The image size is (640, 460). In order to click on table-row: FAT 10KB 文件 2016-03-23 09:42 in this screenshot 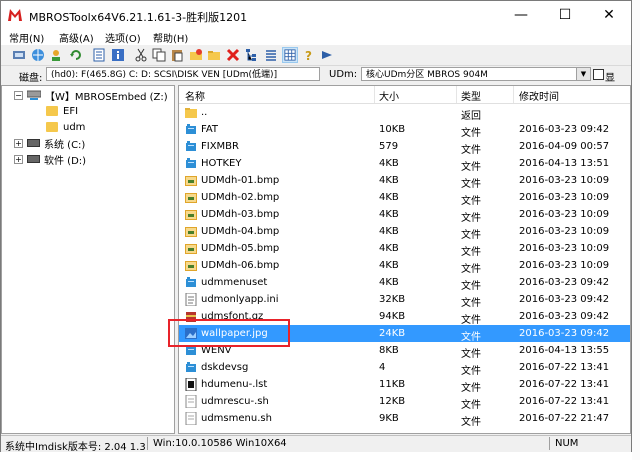, I will do `click(404, 130)`.